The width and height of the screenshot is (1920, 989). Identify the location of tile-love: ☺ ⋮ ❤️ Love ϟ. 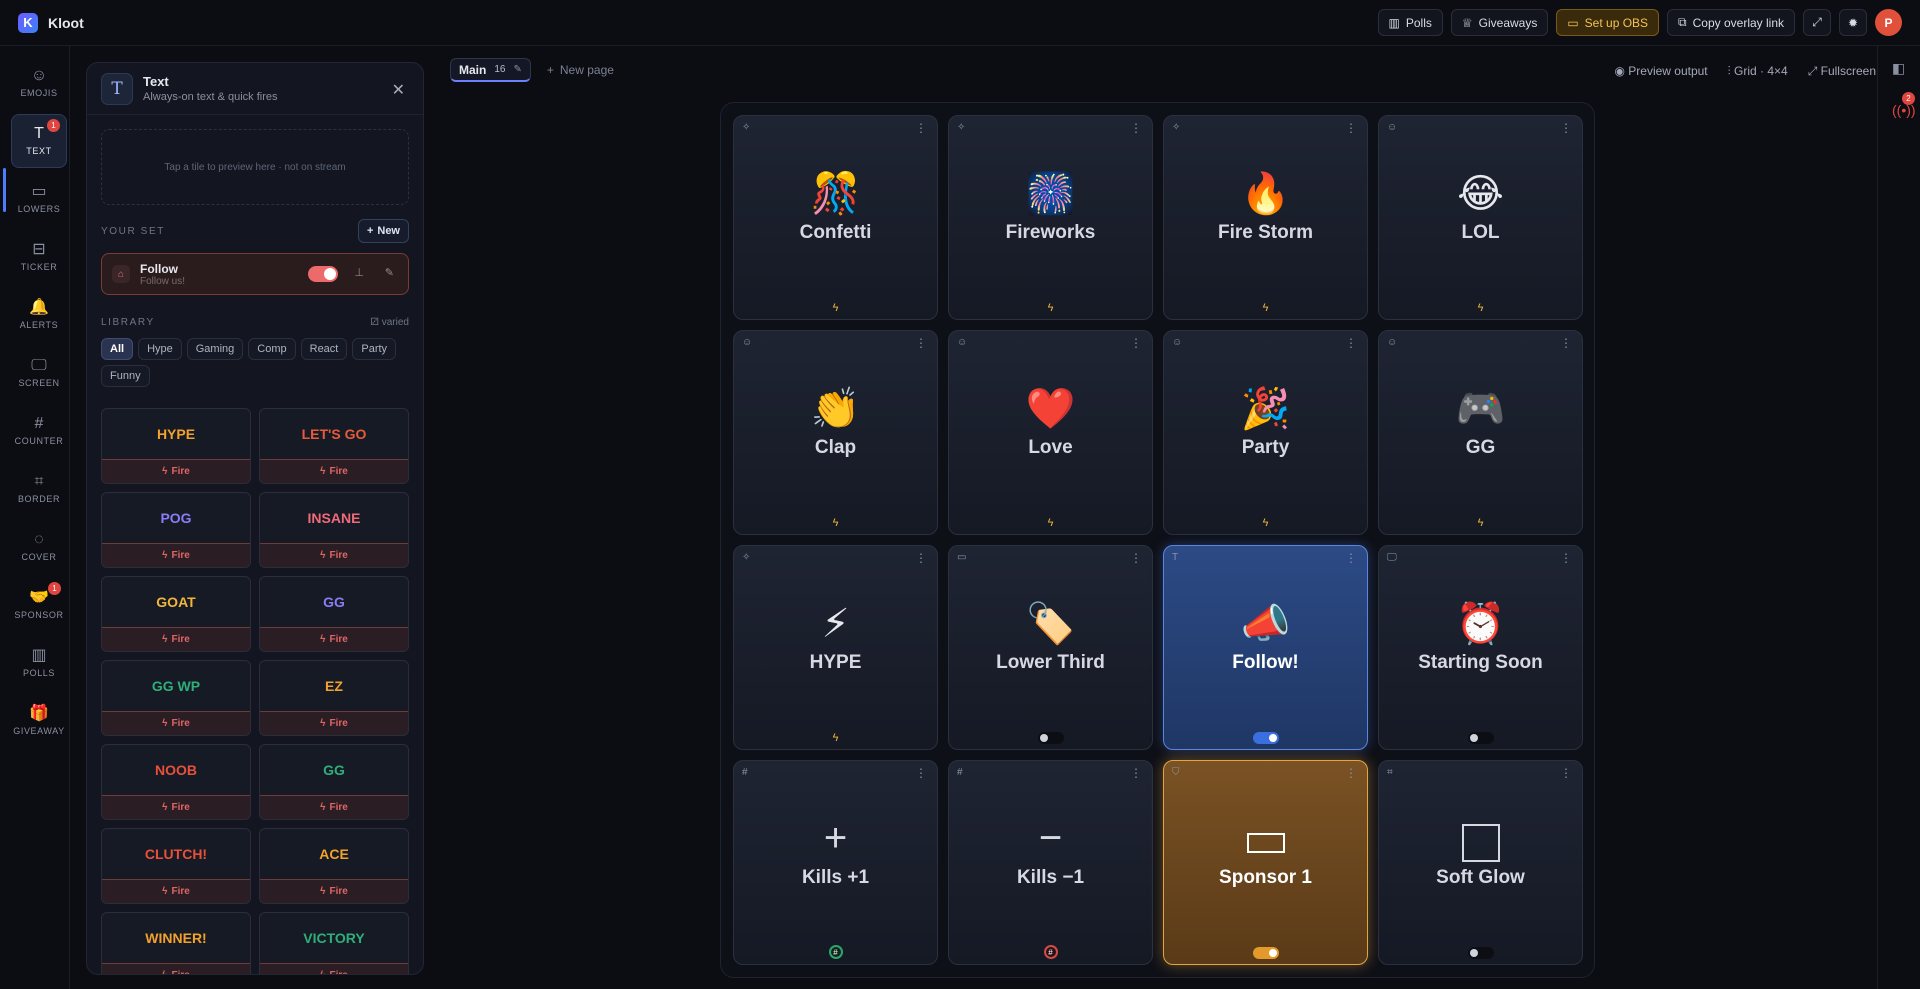
(1050, 432).